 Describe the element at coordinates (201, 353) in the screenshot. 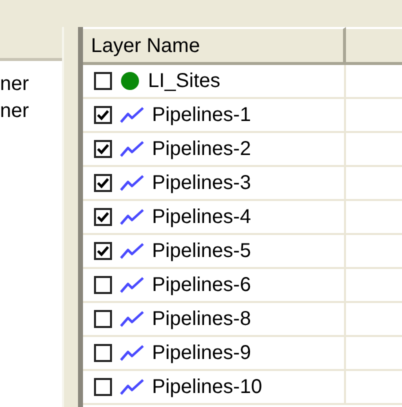

I see `layer-name: Pipelines-9` at that location.